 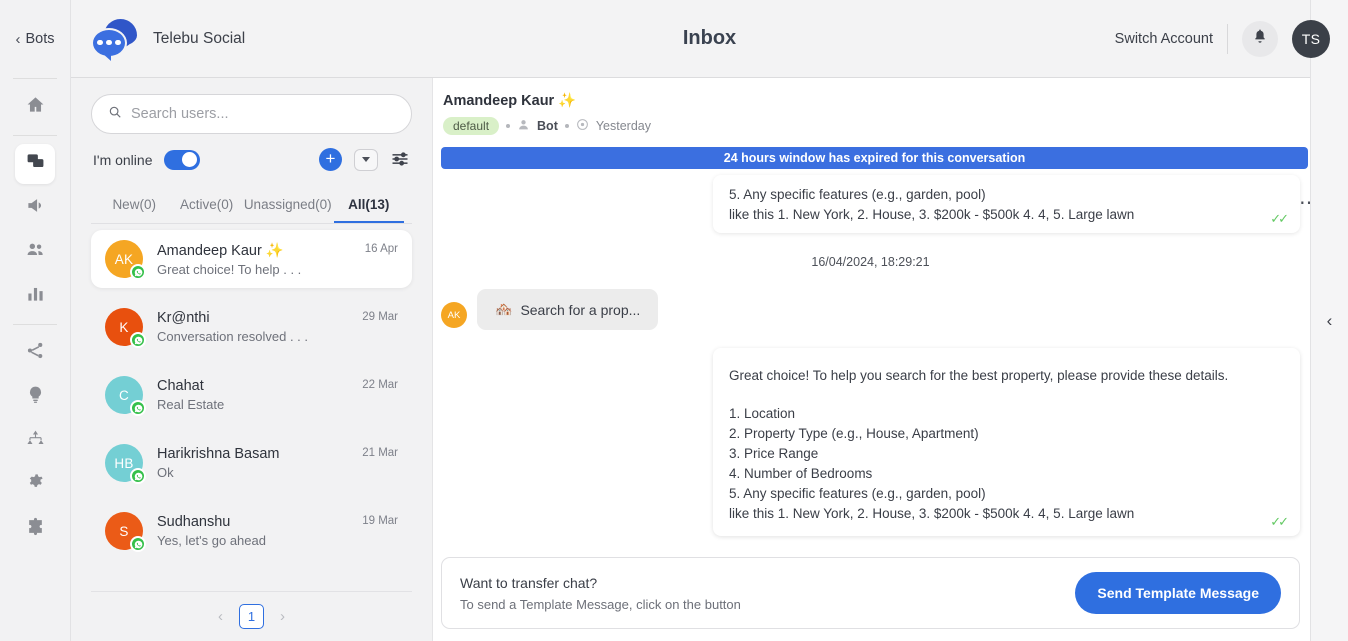 I want to click on collapse-right-panel-button: ‹, so click(x=1329, y=320).